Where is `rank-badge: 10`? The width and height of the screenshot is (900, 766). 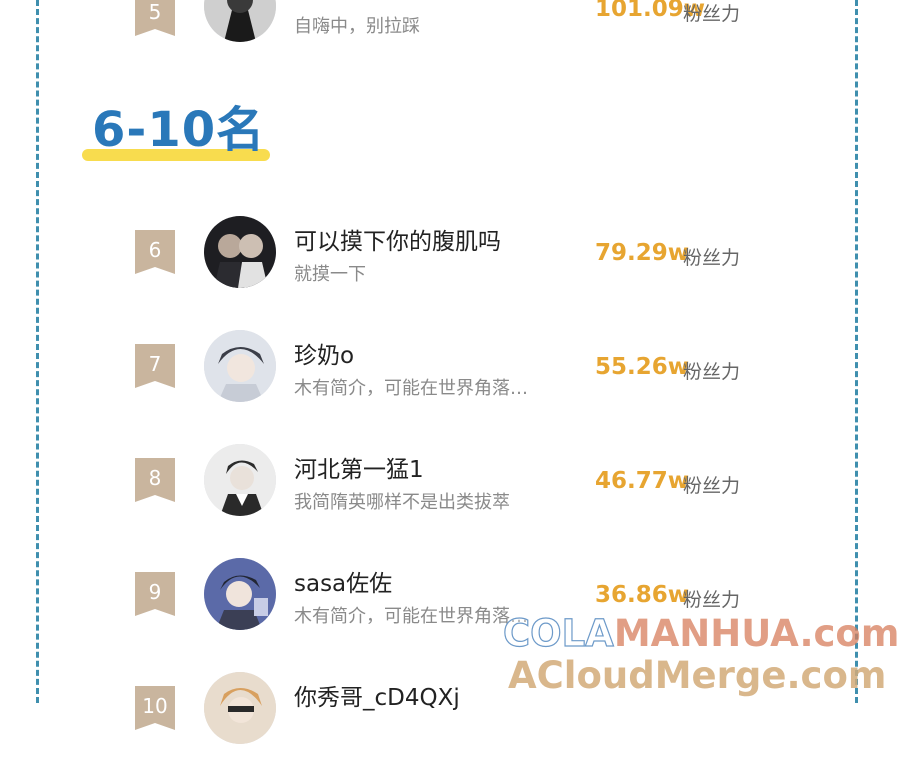
rank-badge: 10 is located at coordinates (155, 708).